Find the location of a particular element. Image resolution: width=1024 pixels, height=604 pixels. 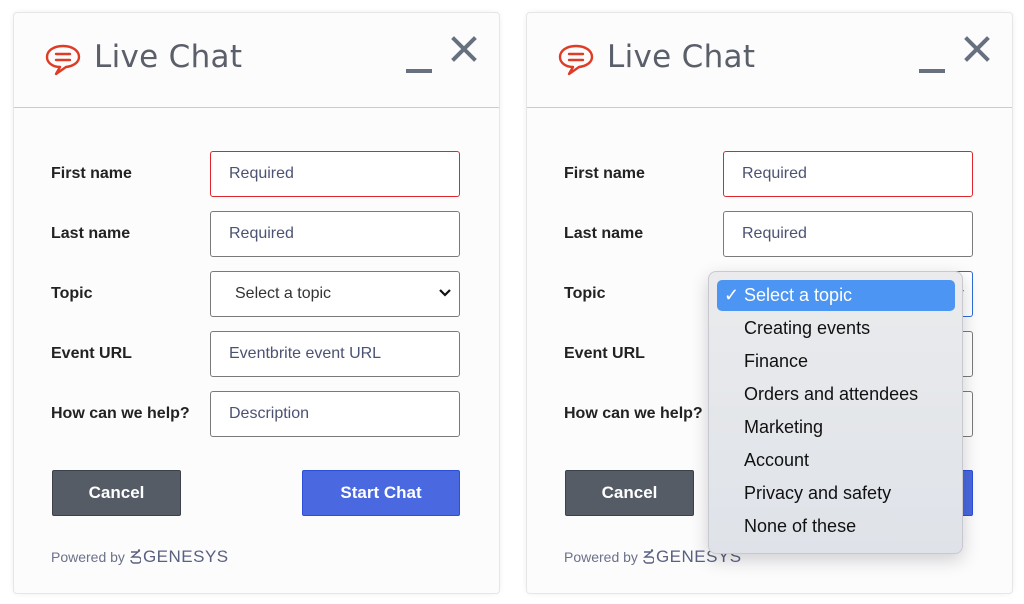

description-placeholder: Description is located at coordinates (269, 413).